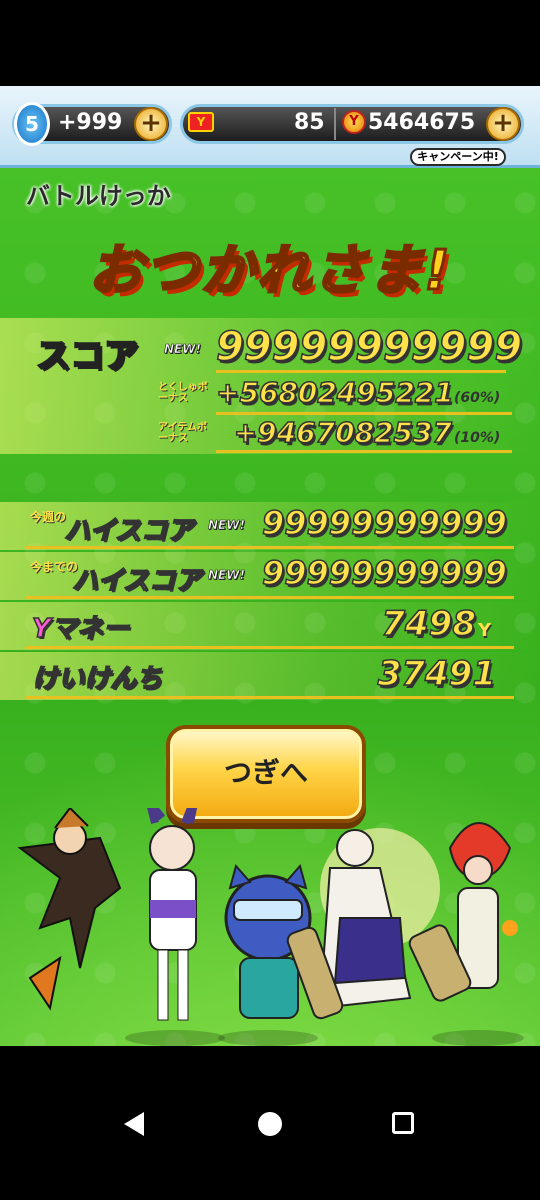  Describe the element at coordinates (503, 124) in the screenshot. I see `add-ymoney-button: +` at that location.